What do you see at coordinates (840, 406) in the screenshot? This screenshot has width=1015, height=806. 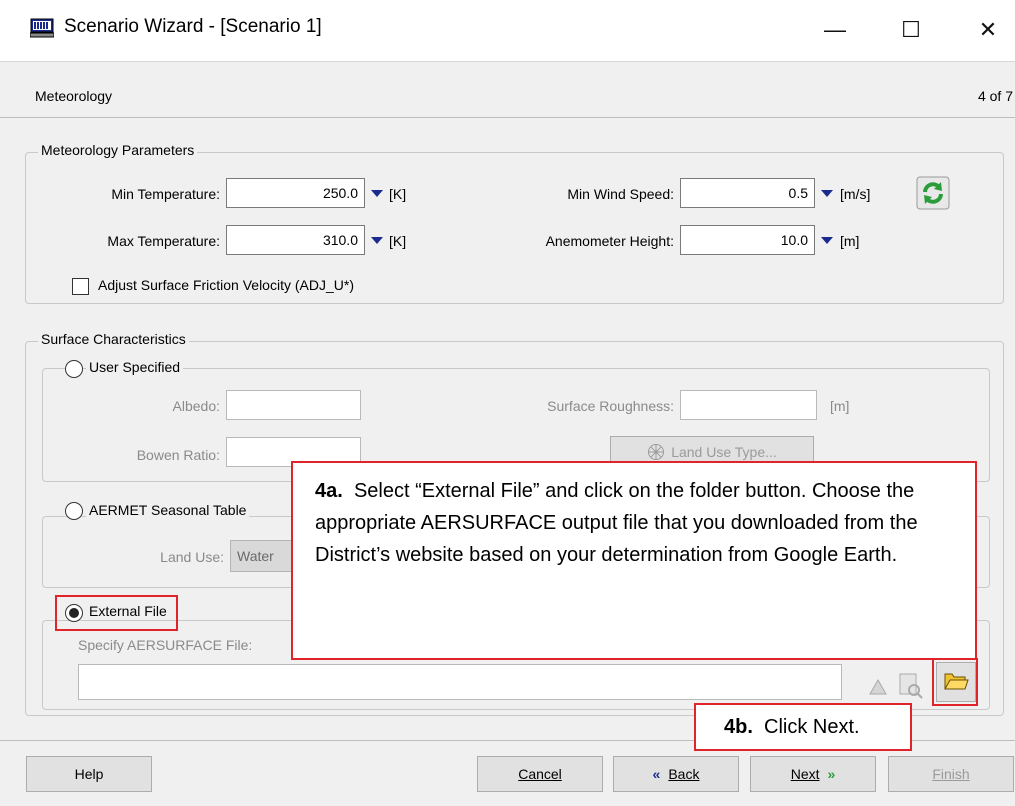 I see `surface-roughness-unit: [m]` at bounding box center [840, 406].